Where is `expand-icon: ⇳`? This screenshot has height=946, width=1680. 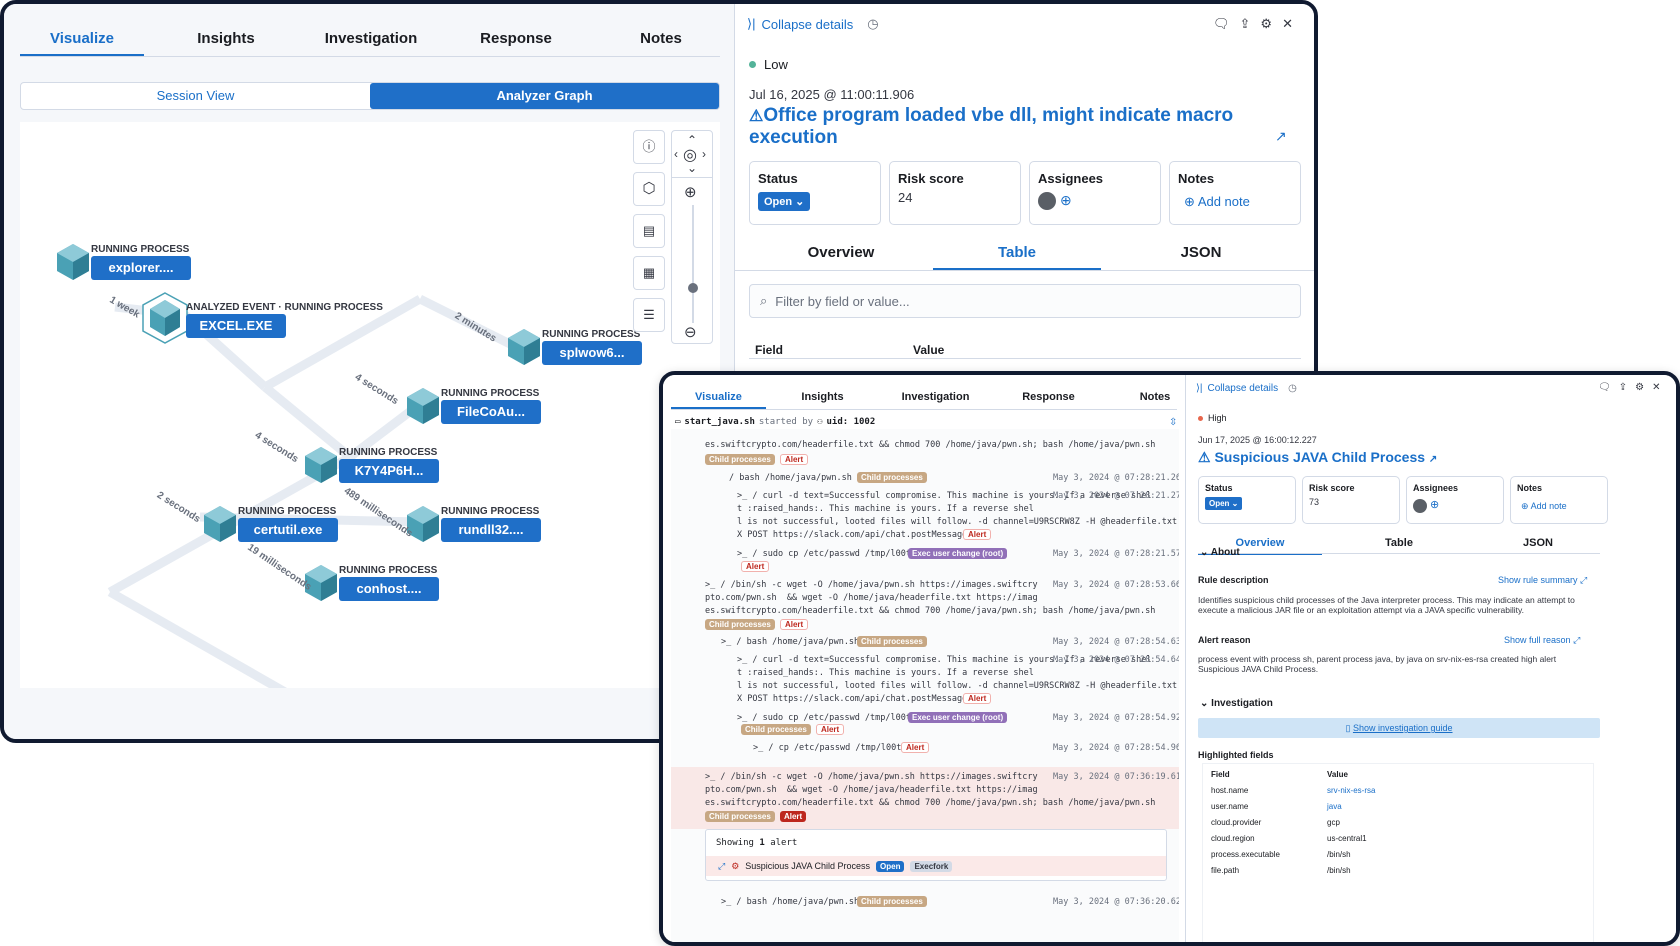
expand-icon: ⇳ is located at coordinates (1173, 422).